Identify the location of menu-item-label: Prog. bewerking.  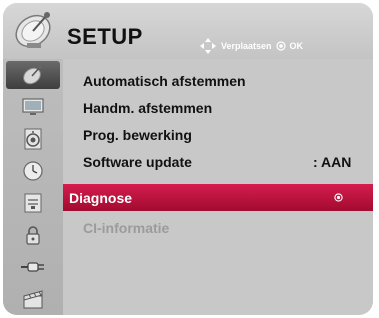
(137, 134).